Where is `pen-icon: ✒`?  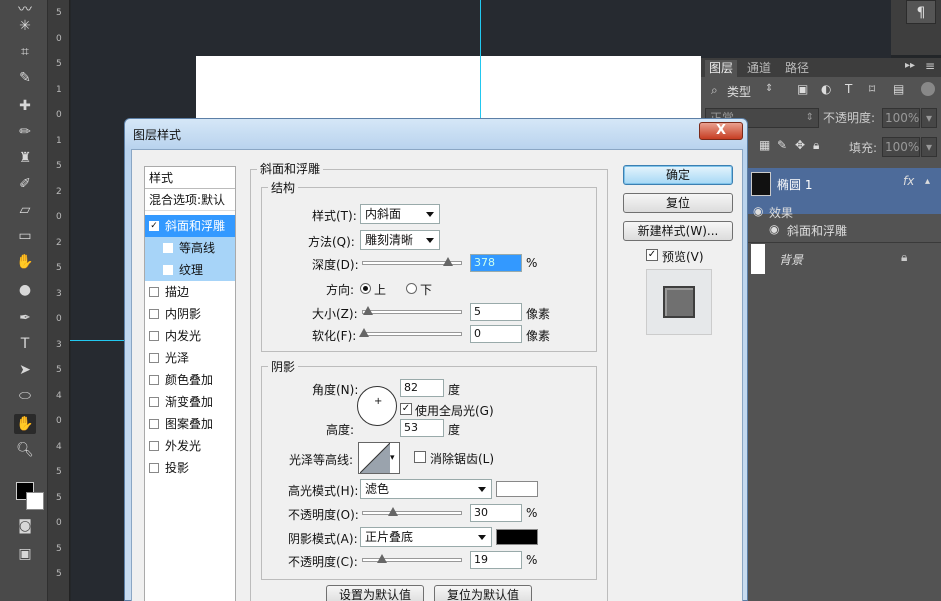 pen-icon: ✒ is located at coordinates (25, 318).